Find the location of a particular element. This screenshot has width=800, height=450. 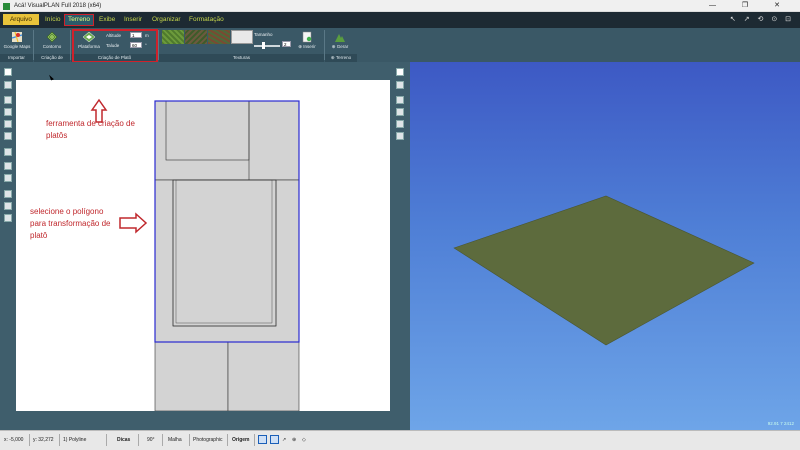

map-icon is located at coordinates (17, 37).